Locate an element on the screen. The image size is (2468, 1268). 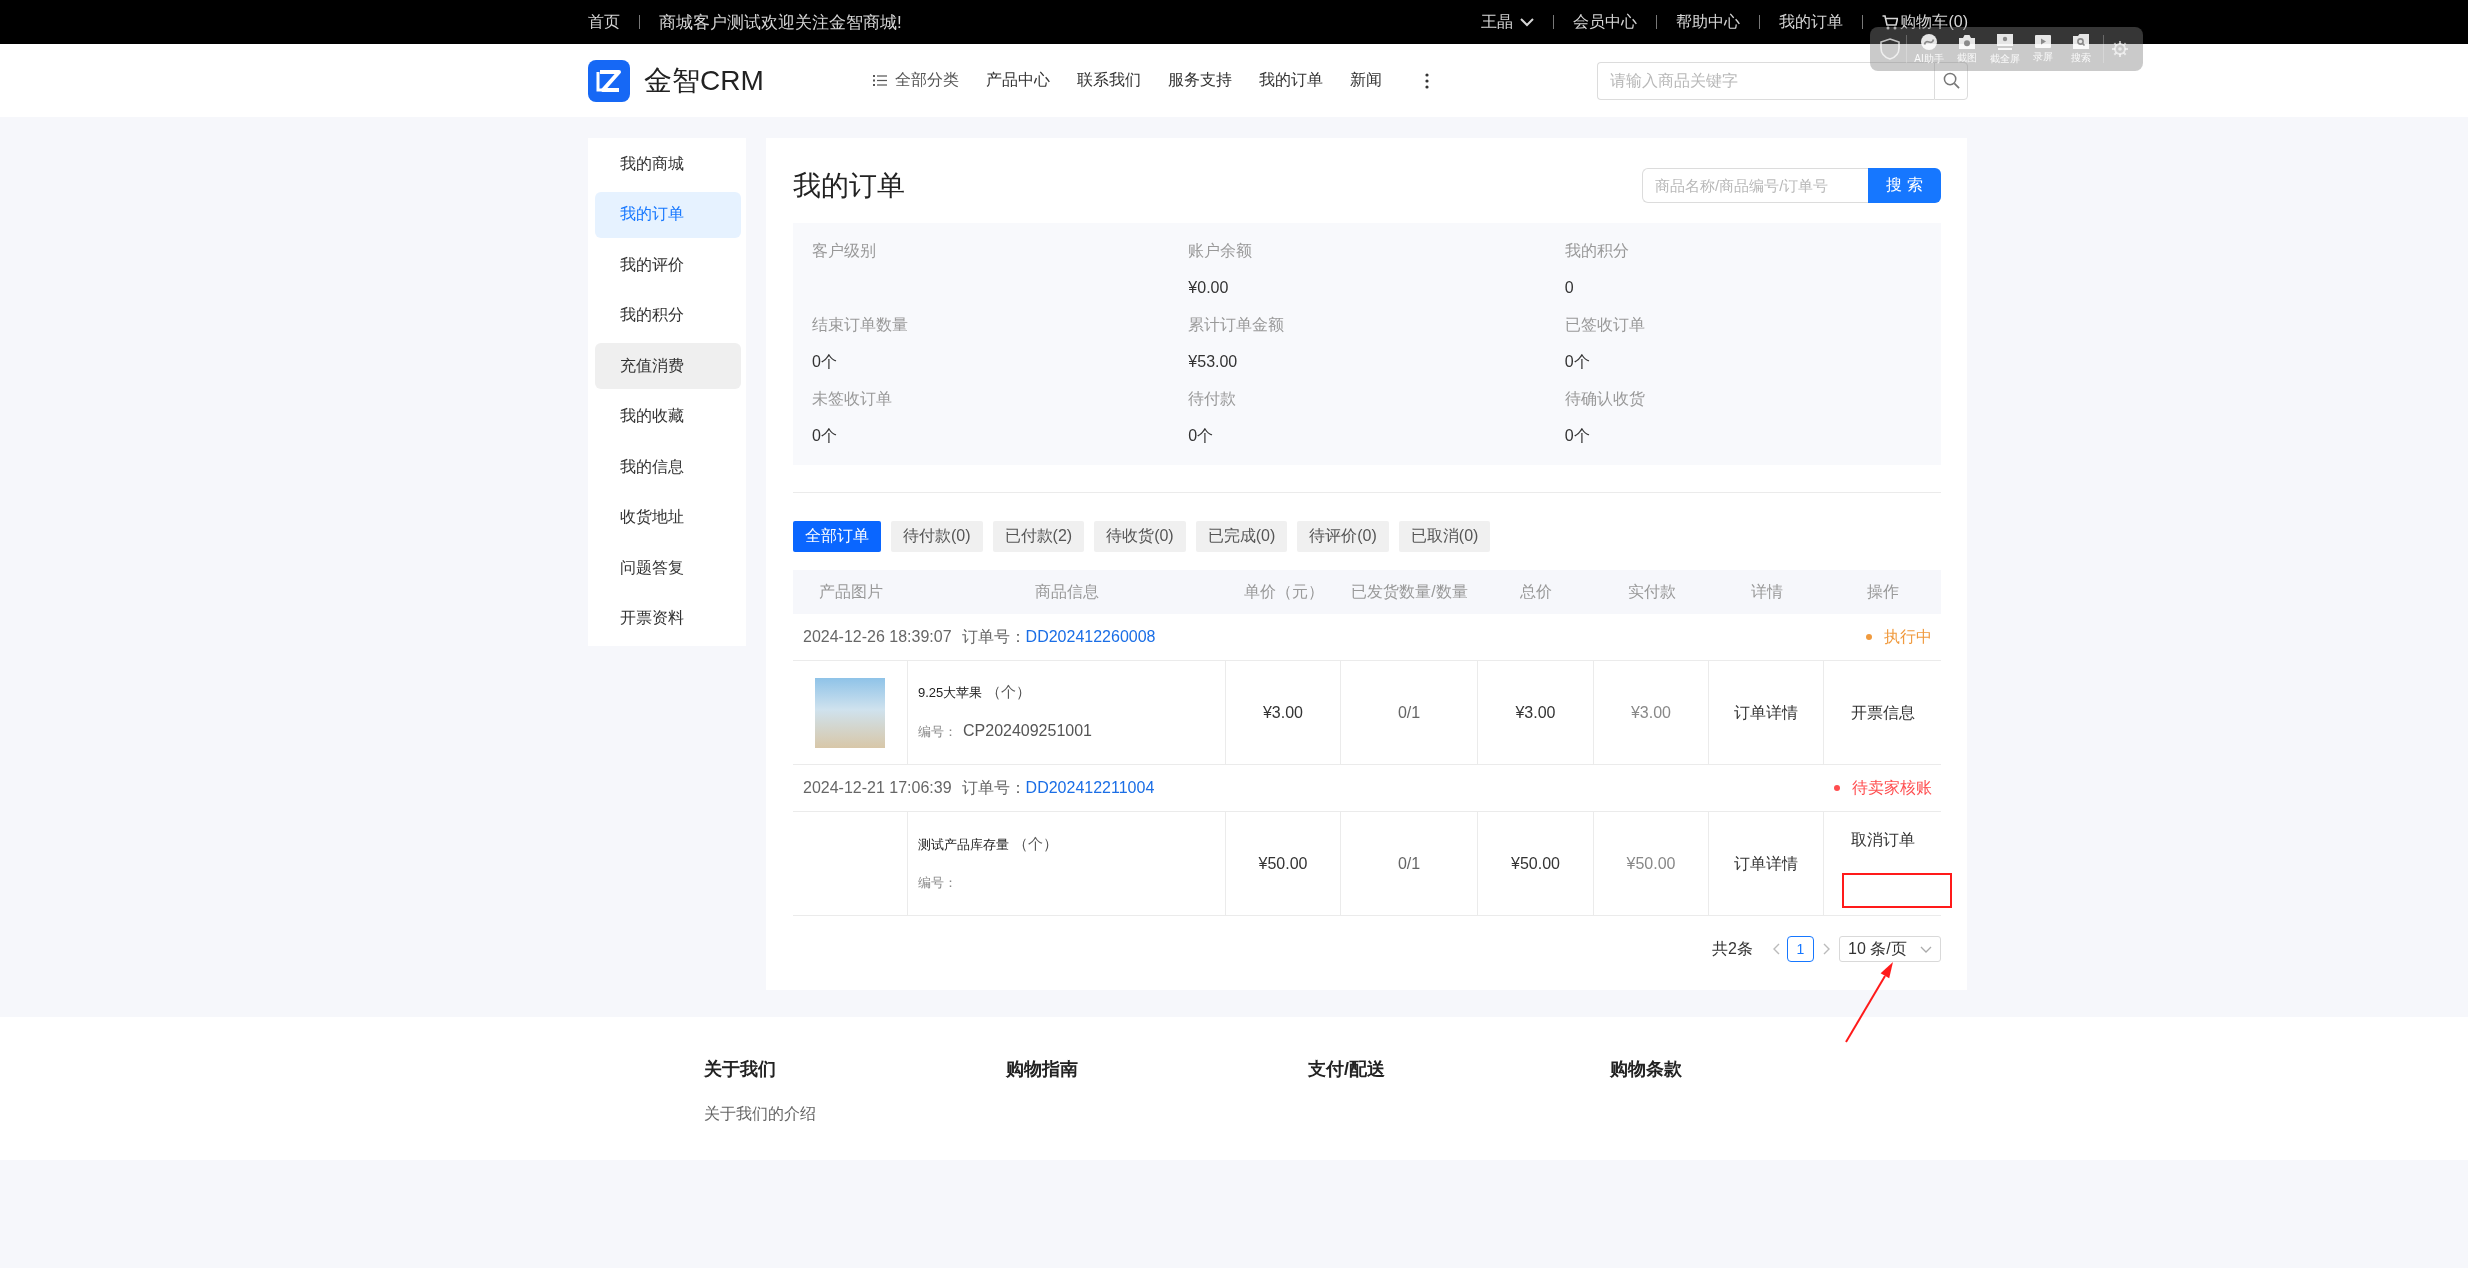
filter-tab: 已取消(0) is located at coordinates (1444, 536).